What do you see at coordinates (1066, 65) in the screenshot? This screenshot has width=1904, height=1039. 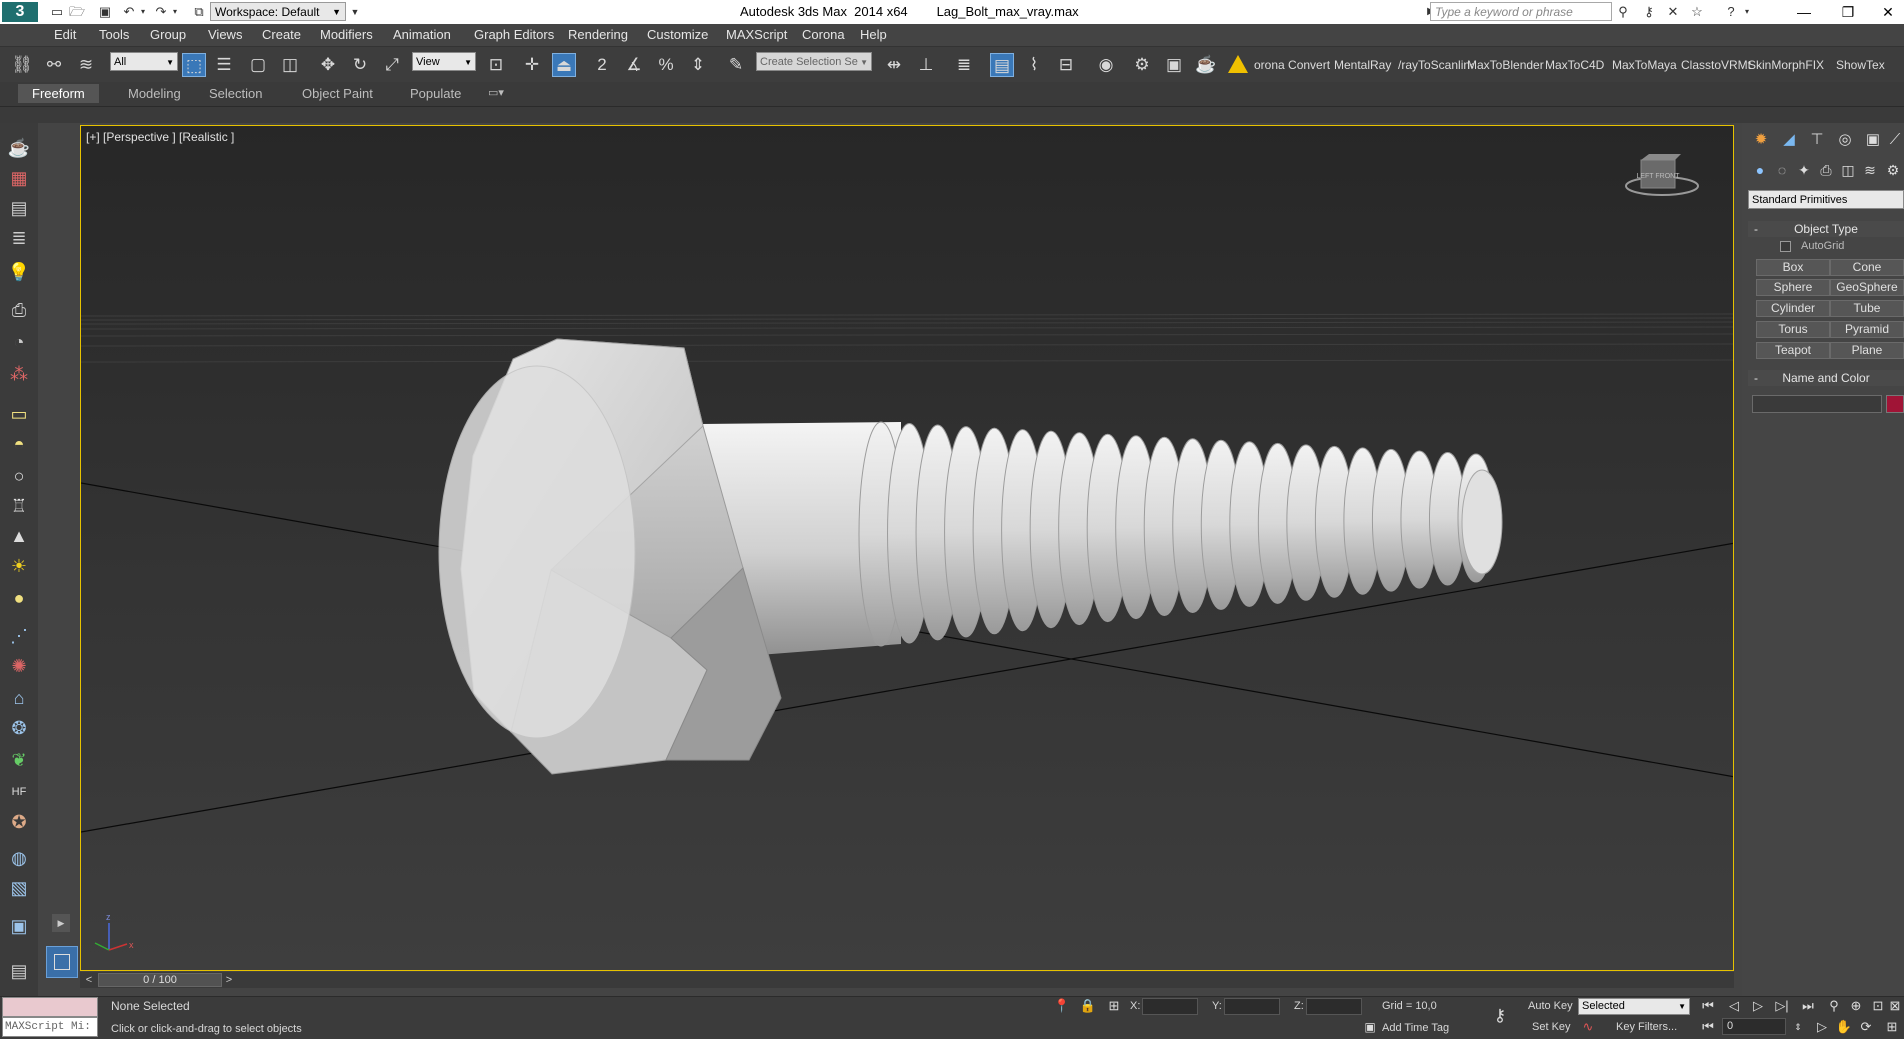 I see `schematic-view-icon: ⊟` at bounding box center [1066, 65].